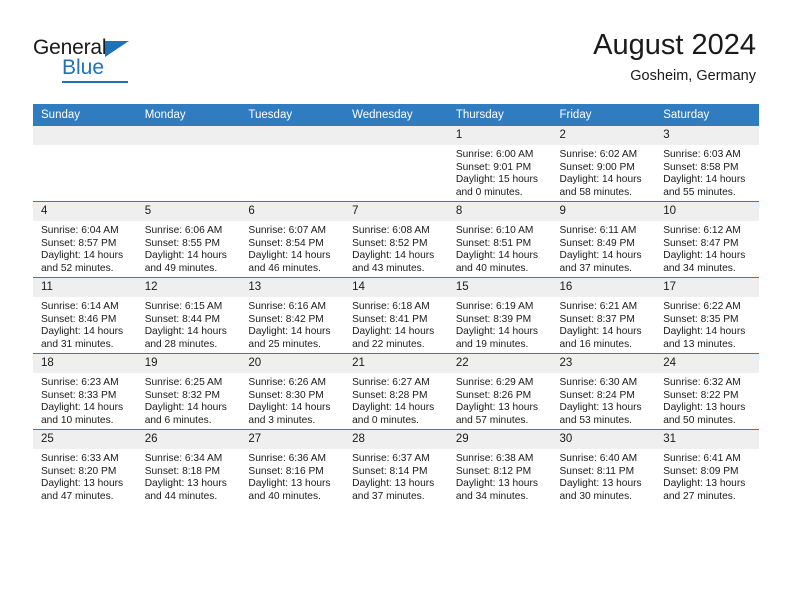 The height and width of the screenshot is (612, 792). Describe the element at coordinates (85, 363) in the screenshot. I see `day-number: 18` at that location.